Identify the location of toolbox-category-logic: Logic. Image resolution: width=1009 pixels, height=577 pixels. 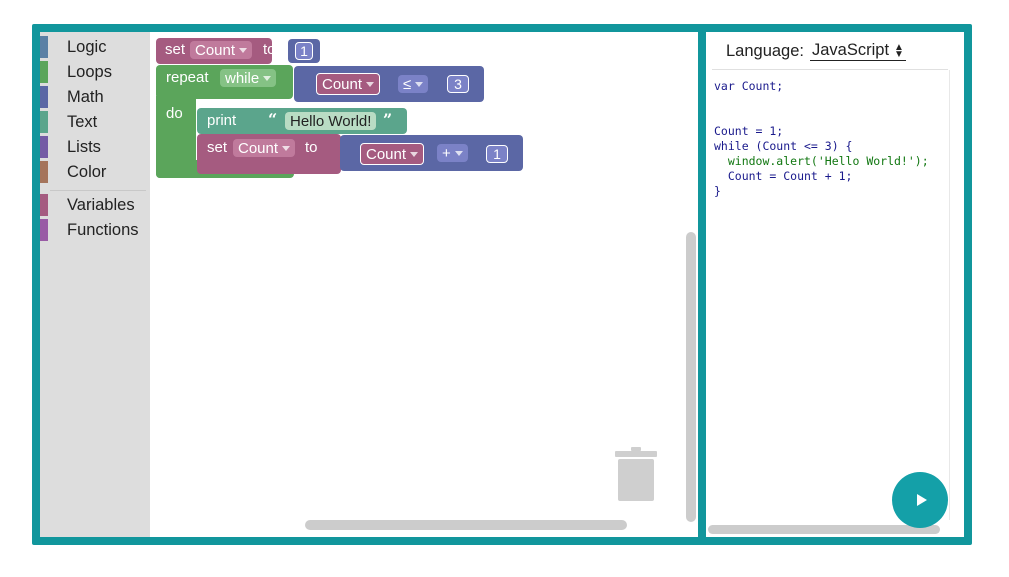
(95, 47).